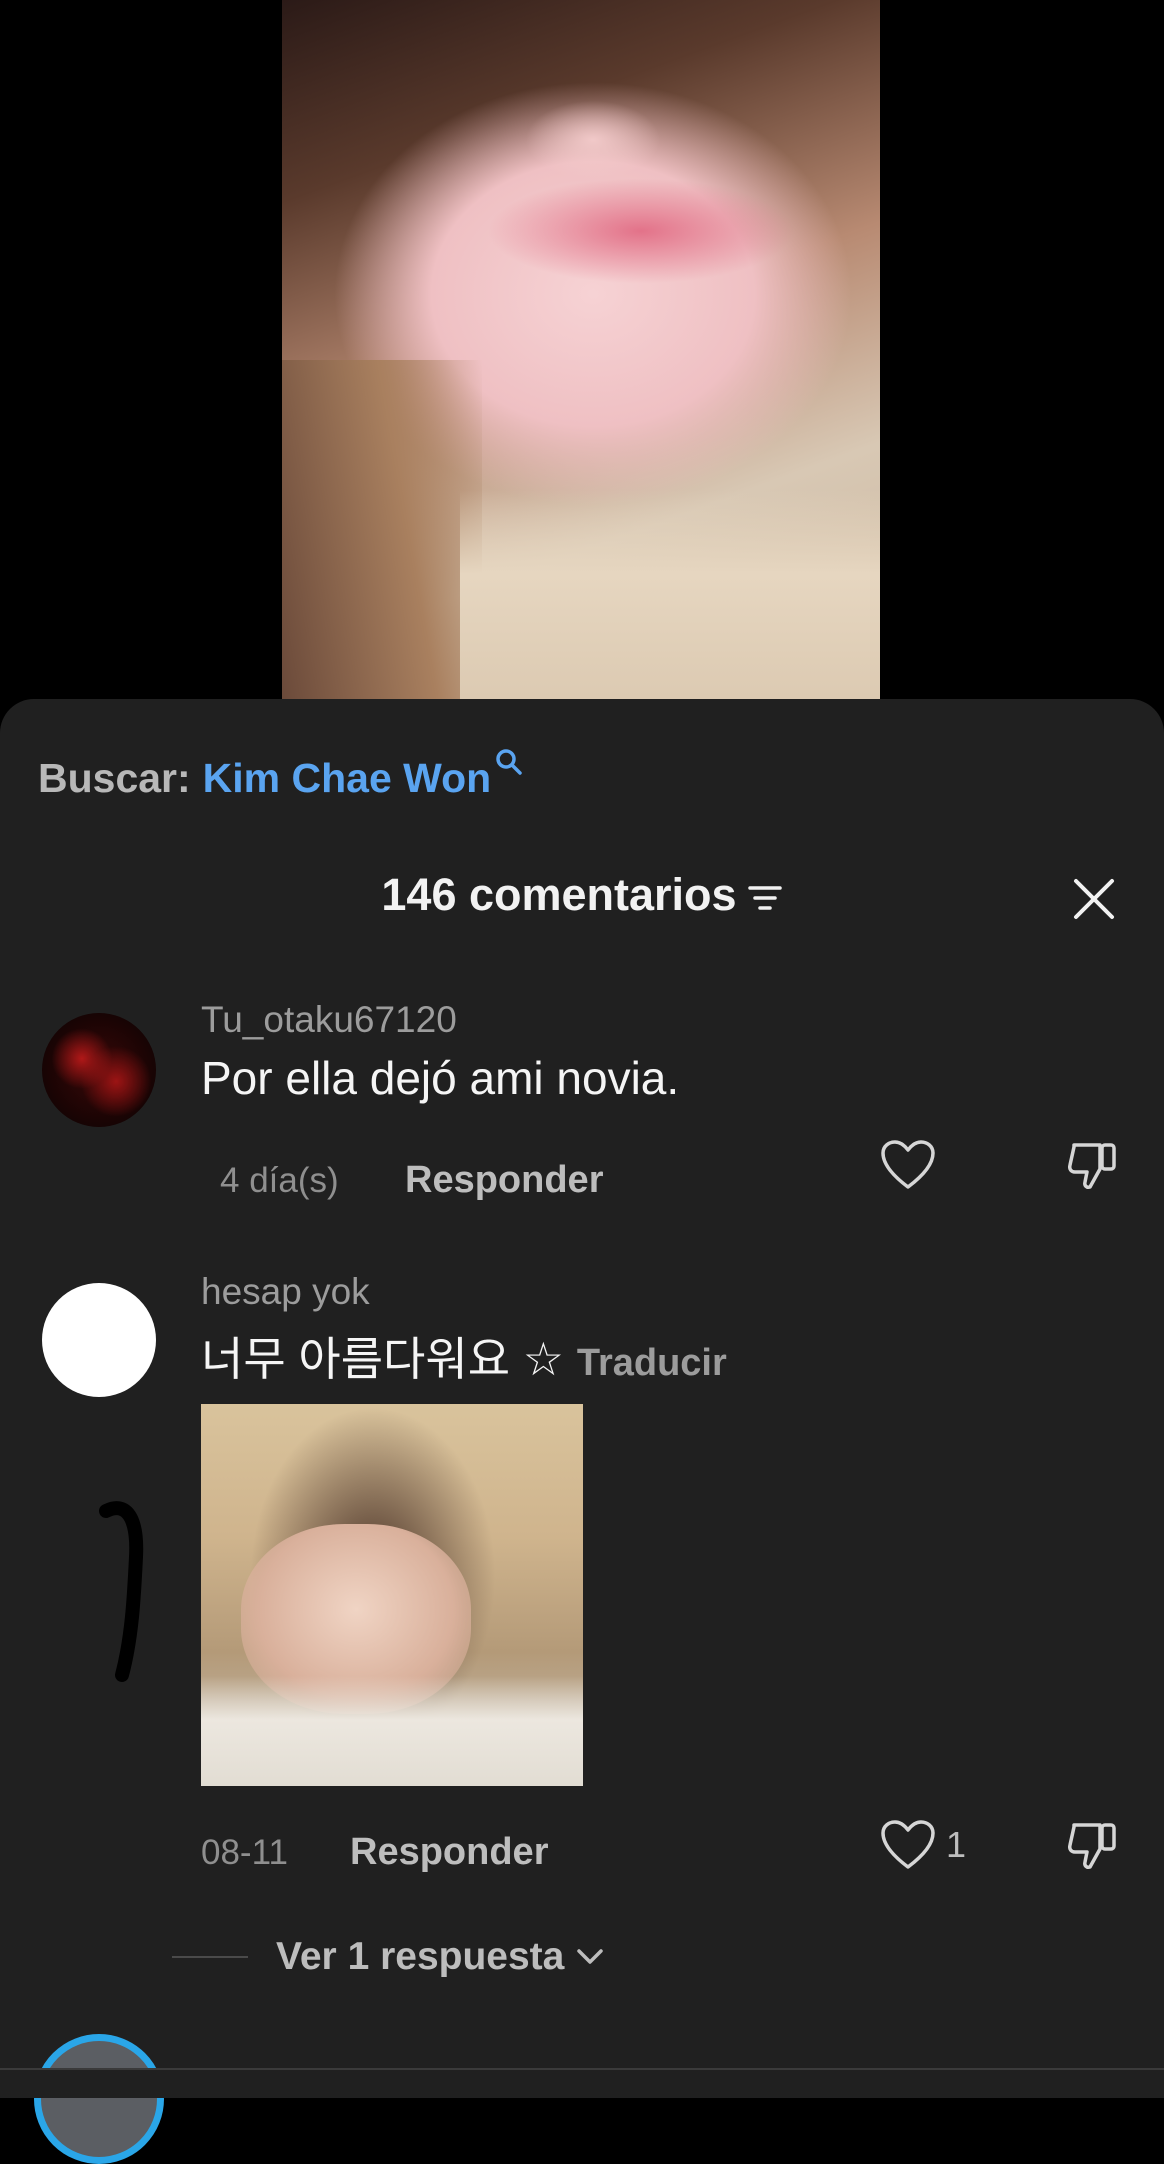 Image resolution: width=1164 pixels, height=2164 pixels. What do you see at coordinates (582, 2083) in the screenshot?
I see `comment-input-bar` at bounding box center [582, 2083].